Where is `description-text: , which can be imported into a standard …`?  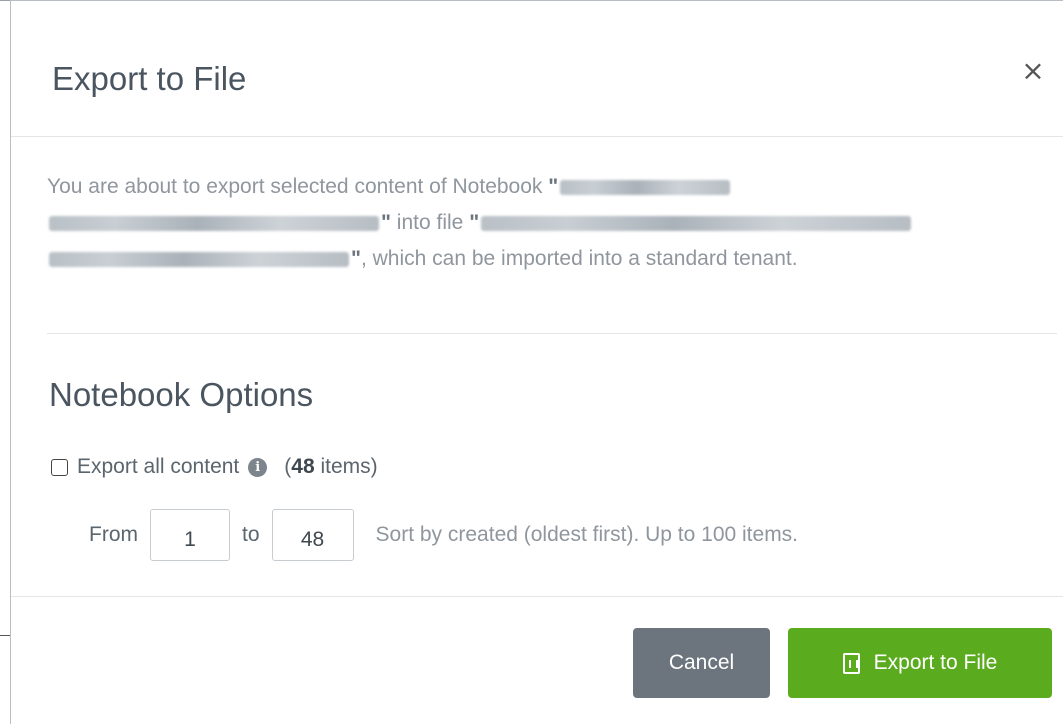
description-text: , which can be imported into a standard … is located at coordinates (579, 258).